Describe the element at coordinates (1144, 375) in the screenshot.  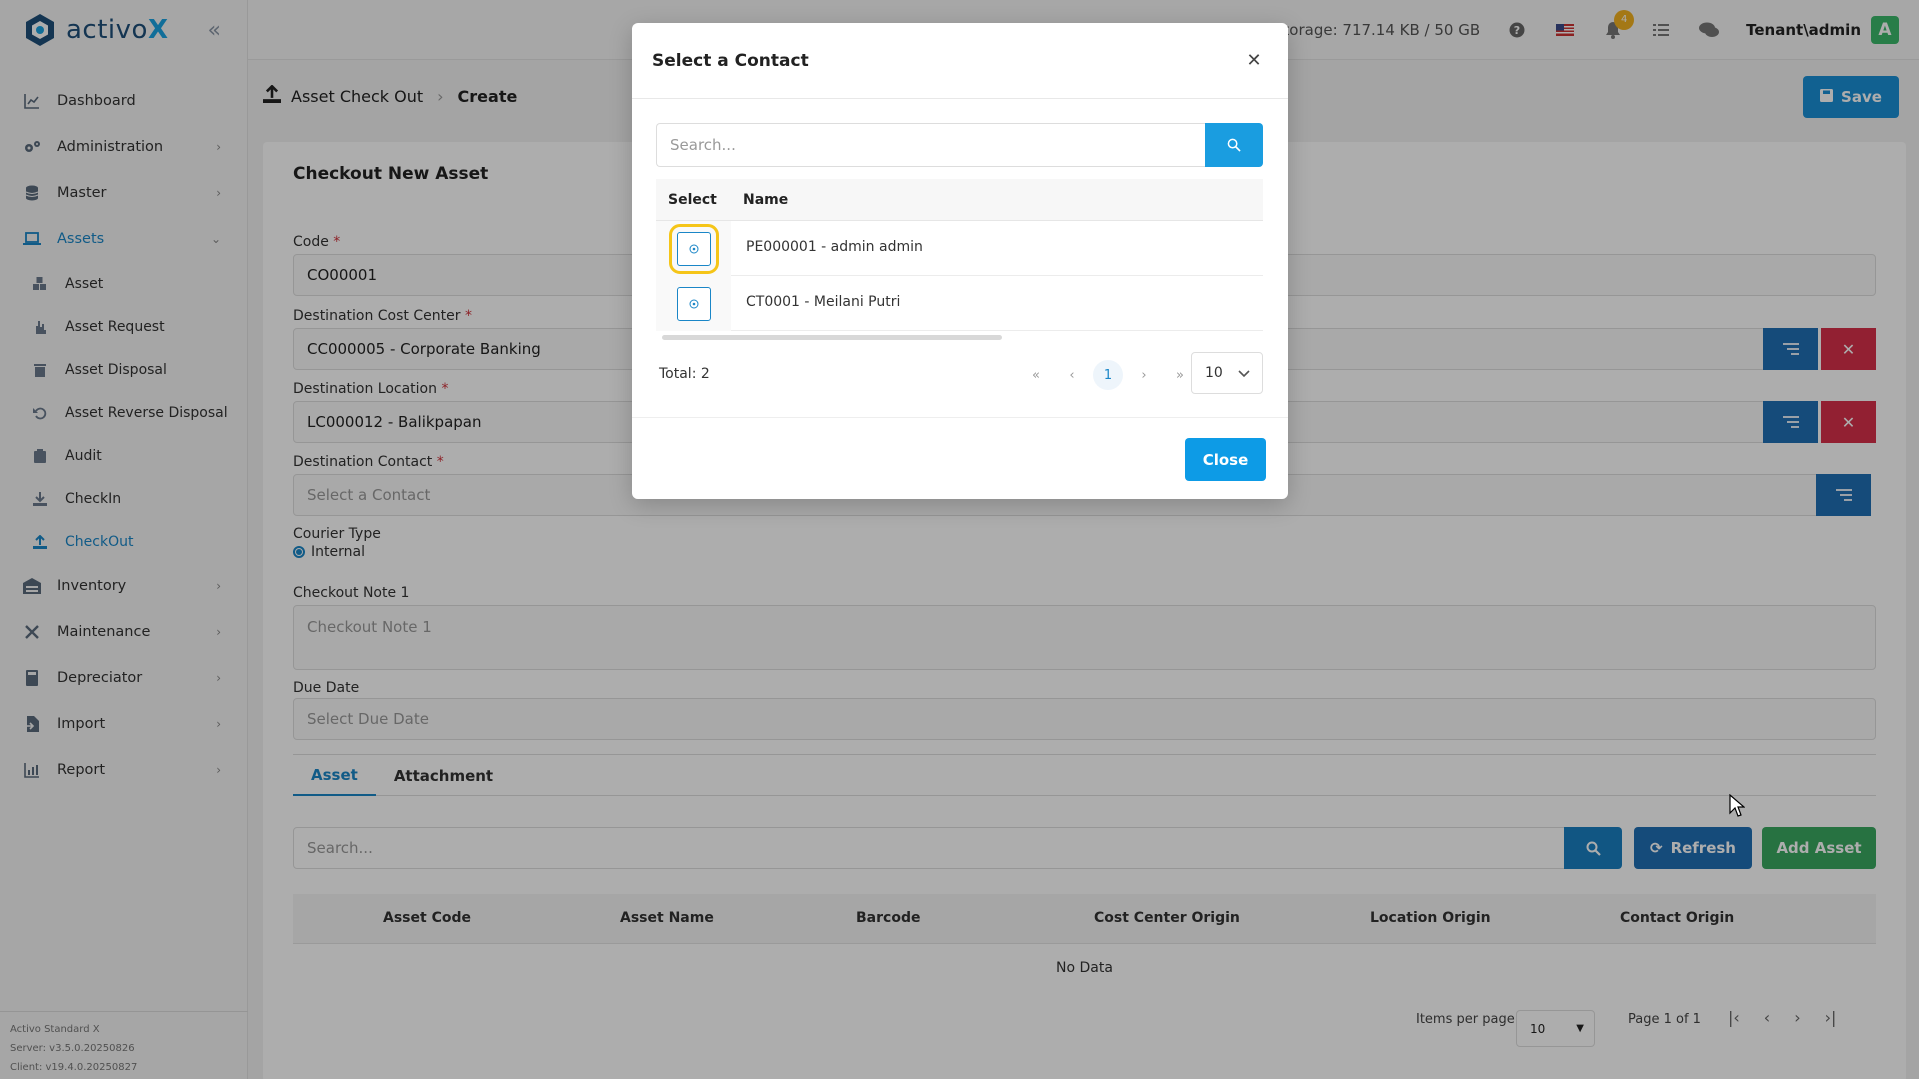
I see `next-page-icon: ›` at that location.